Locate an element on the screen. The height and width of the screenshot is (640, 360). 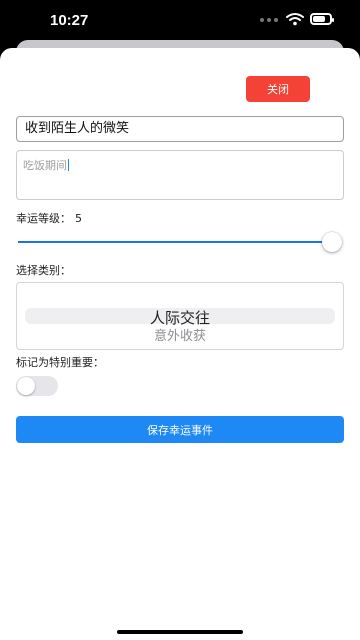
special-label: 标记为特别重要： is located at coordinates (60, 362).